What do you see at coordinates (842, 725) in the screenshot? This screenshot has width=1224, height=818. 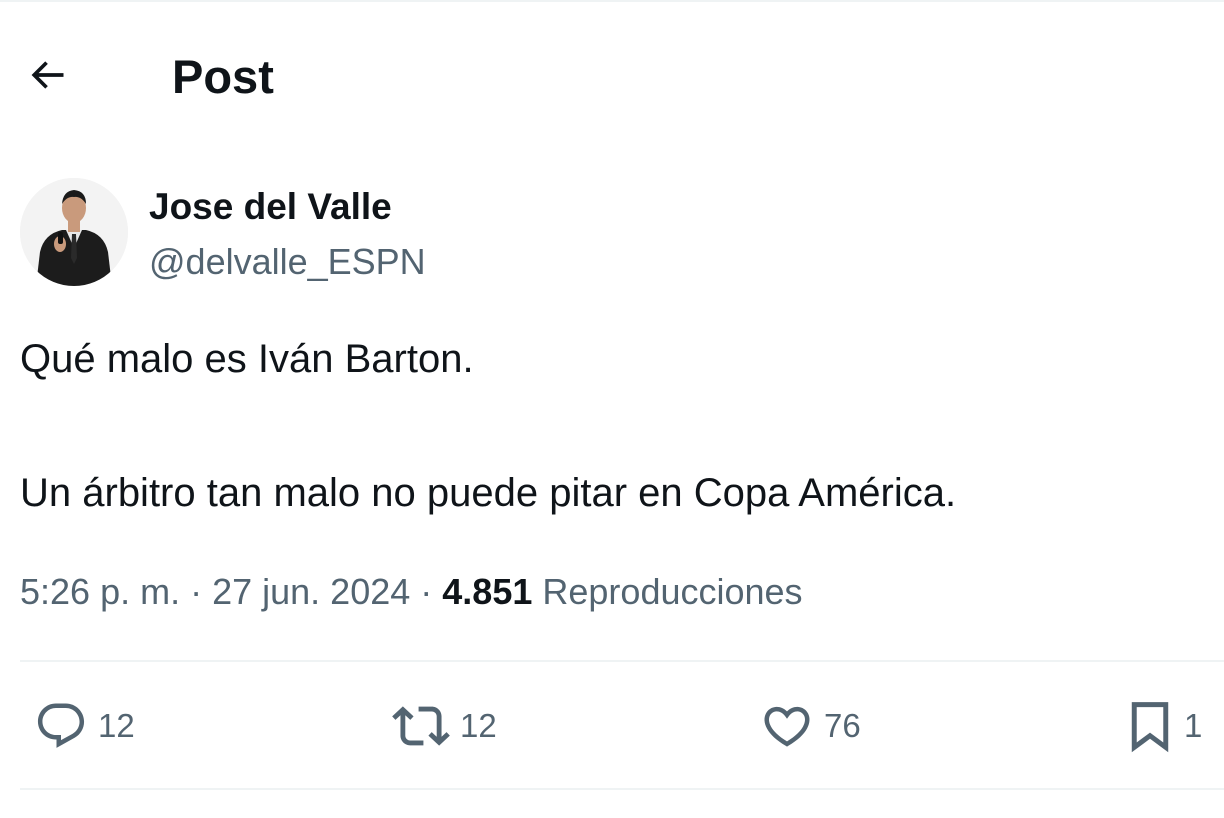 I see `like-count: 76` at bounding box center [842, 725].